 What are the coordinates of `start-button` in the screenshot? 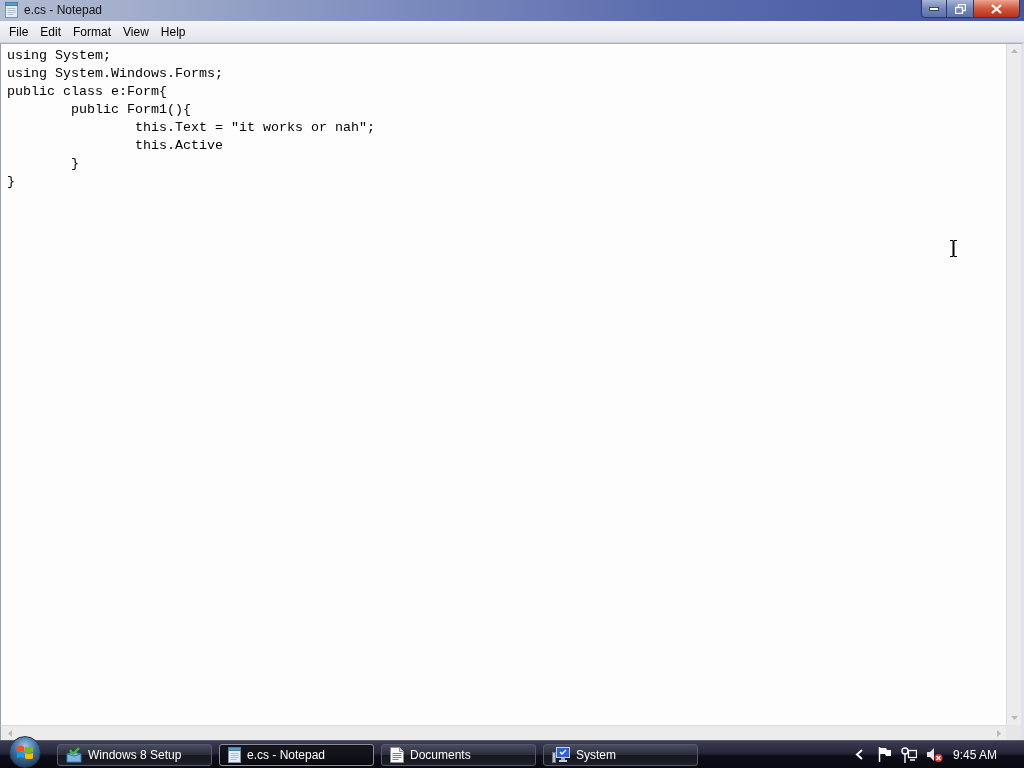 It's located at (25, 752).